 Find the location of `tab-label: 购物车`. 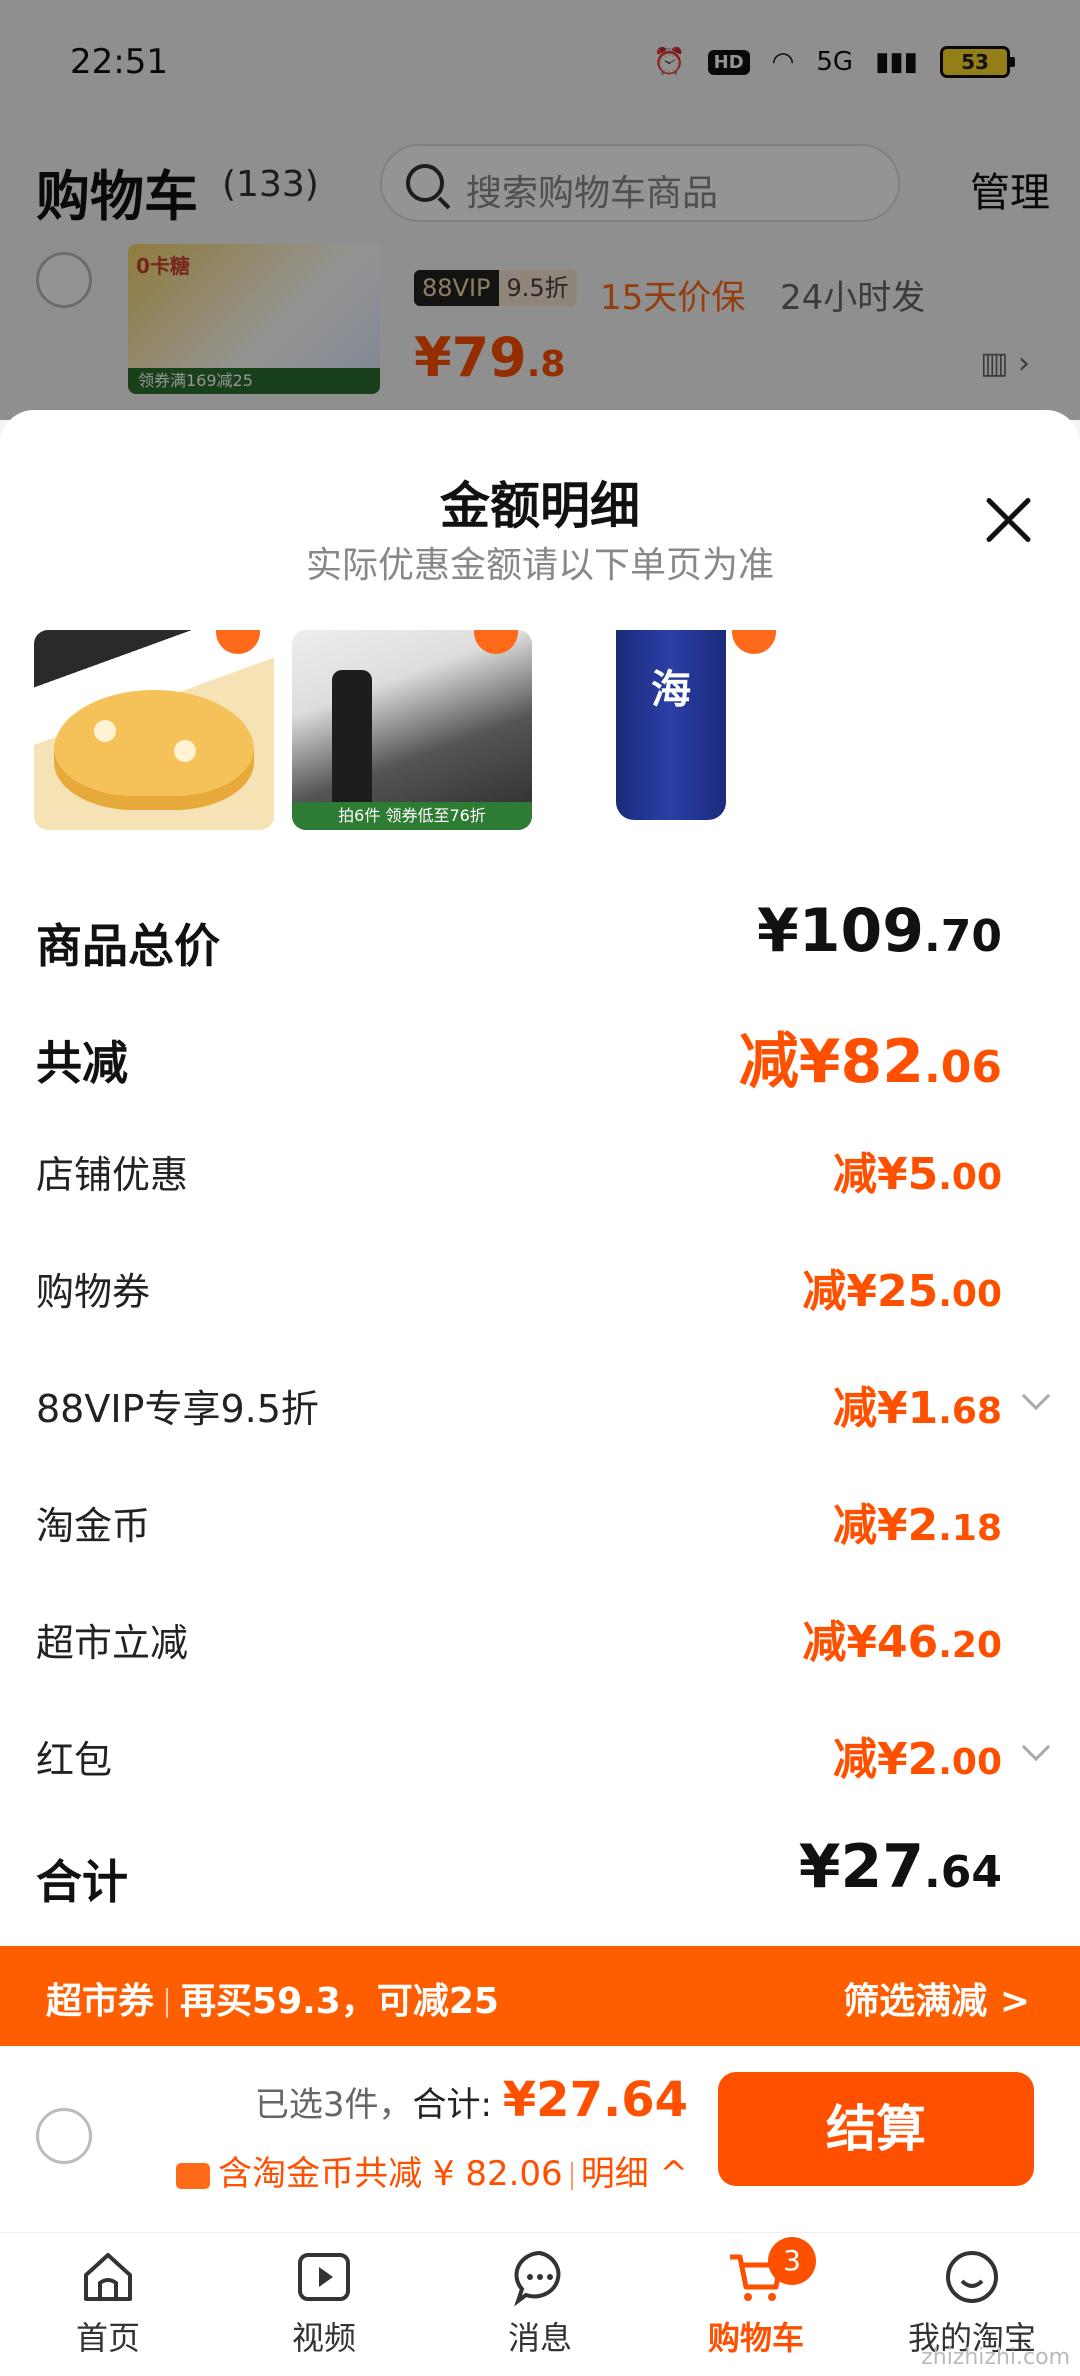

tab-label: 购物车 is located at coordinates (755, 2338).